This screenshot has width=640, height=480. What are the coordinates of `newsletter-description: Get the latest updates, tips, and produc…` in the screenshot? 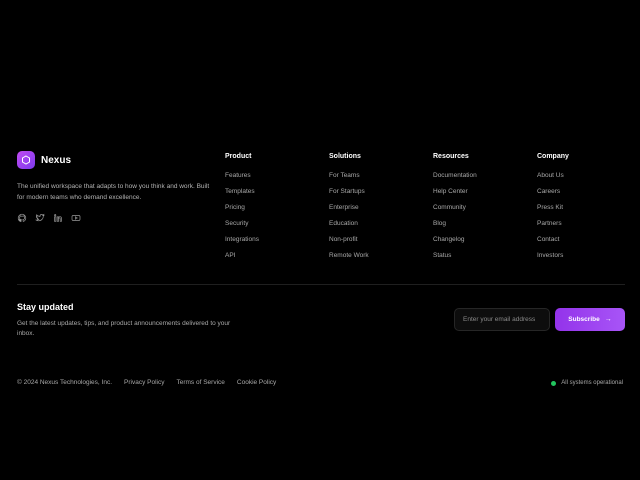 It's located at (124, 328).